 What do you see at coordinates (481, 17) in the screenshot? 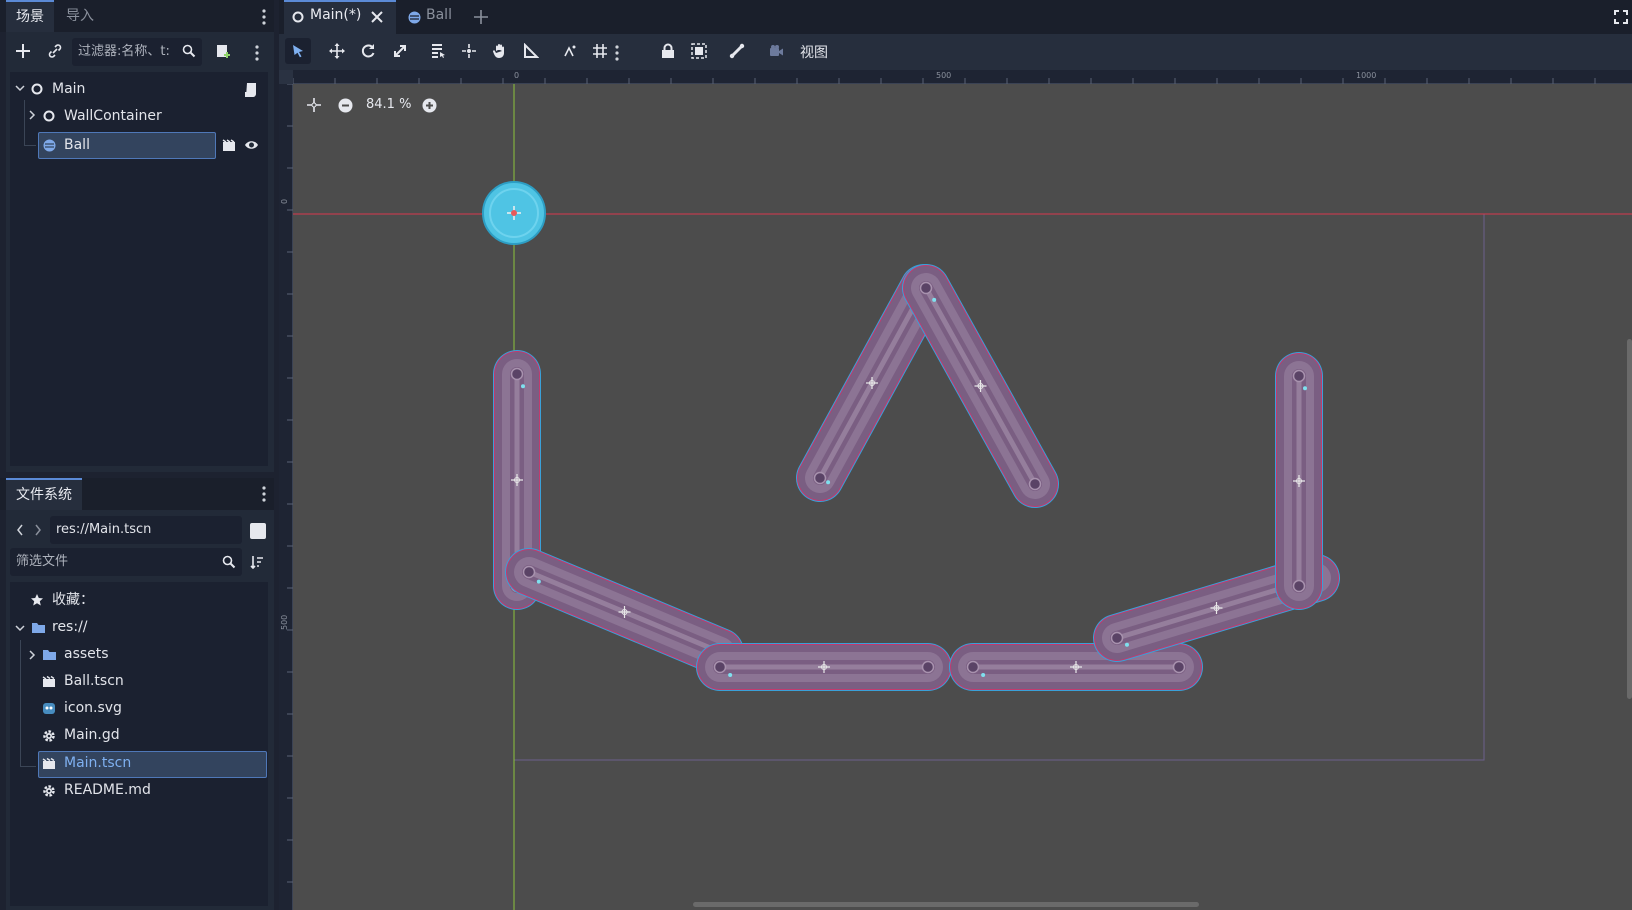
I see `add-tab-icon` at bounding box center [481, 17].